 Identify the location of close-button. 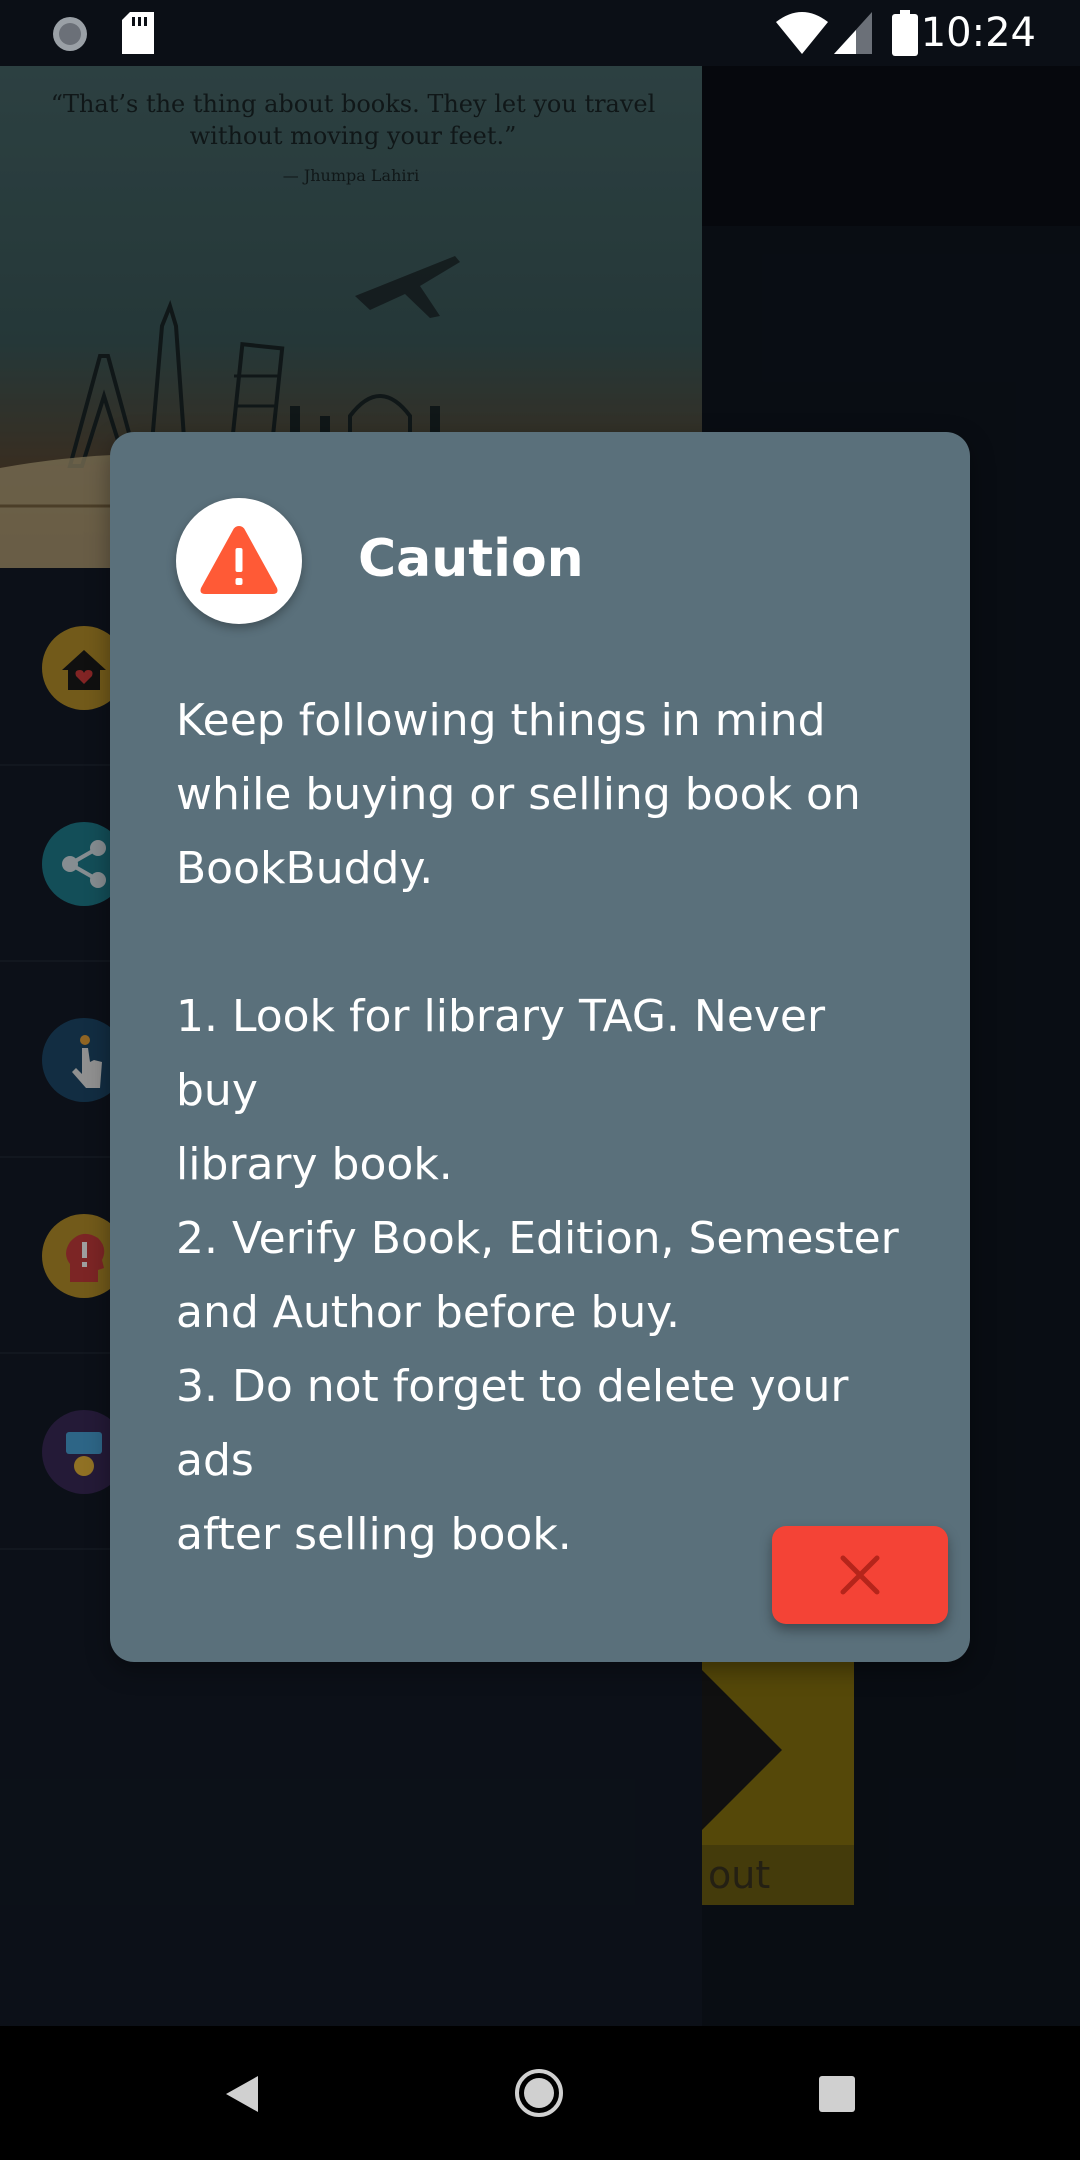
(860, 1575).